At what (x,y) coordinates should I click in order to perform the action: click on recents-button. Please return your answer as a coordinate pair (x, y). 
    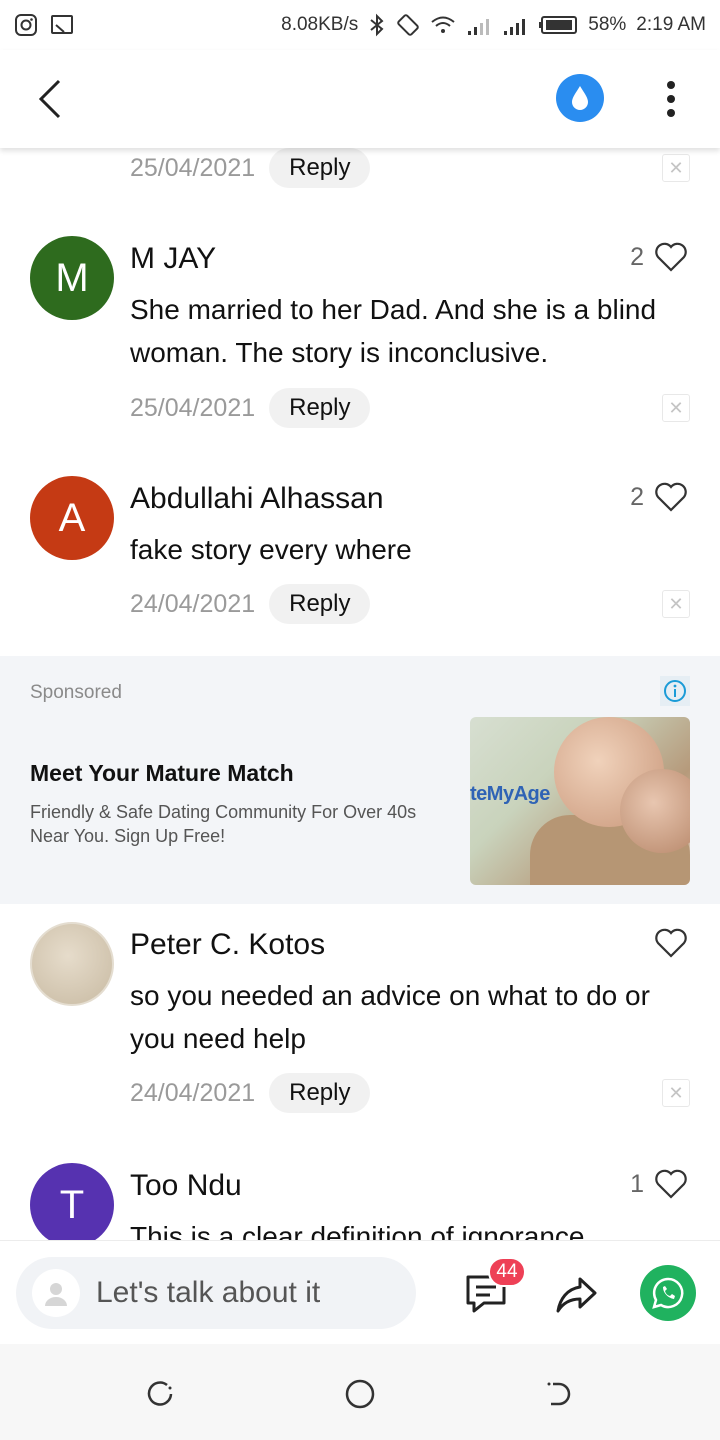
    Looking at the image, I should click on (160, 1394).